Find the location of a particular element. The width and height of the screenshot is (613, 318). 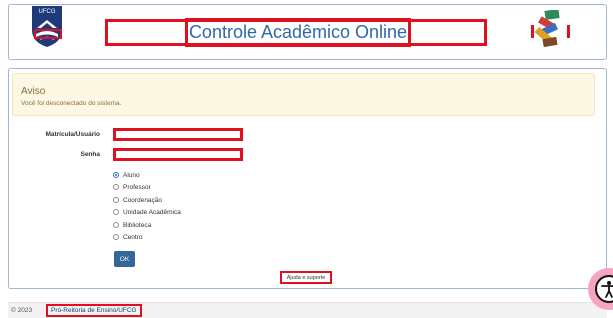

page-title: Controle Acadêmico Online is located at coordinates (298, 32).